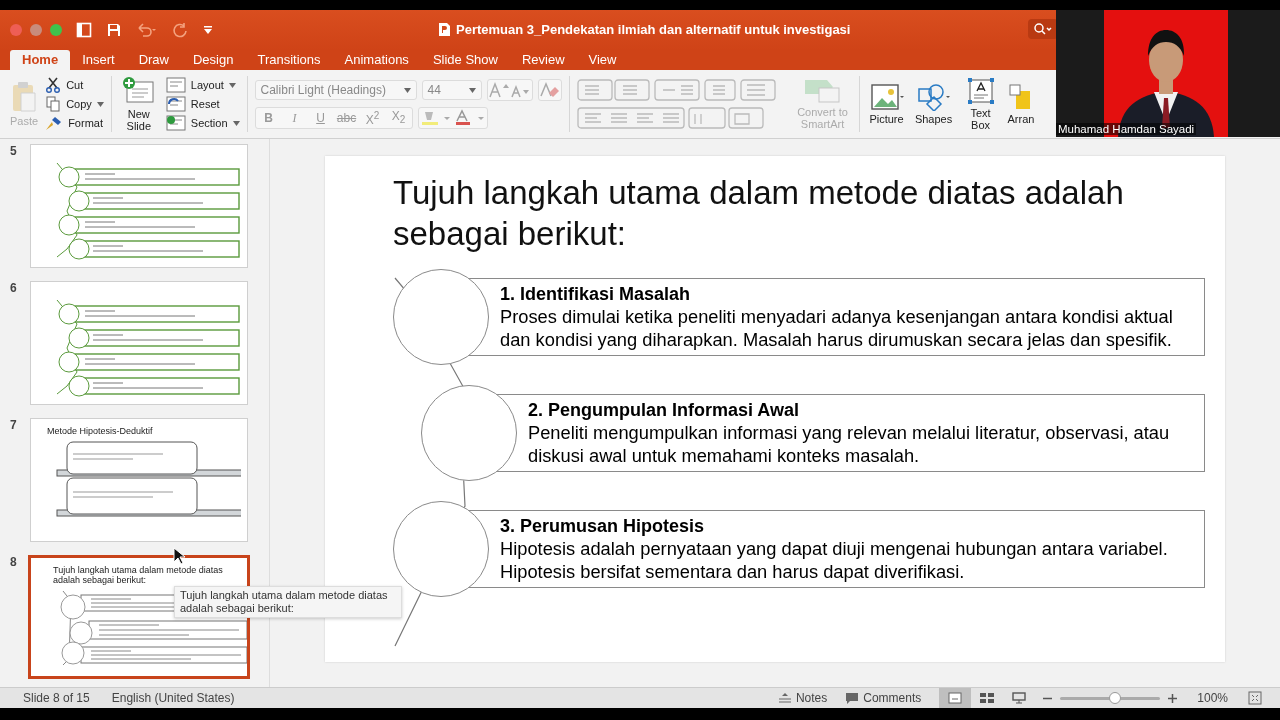 The height and width of the screenshot is (720, 1280). What do you see at coordinates (114, 30) in the screenshot?
I see `save-icon` at bounding box center [114, 30].